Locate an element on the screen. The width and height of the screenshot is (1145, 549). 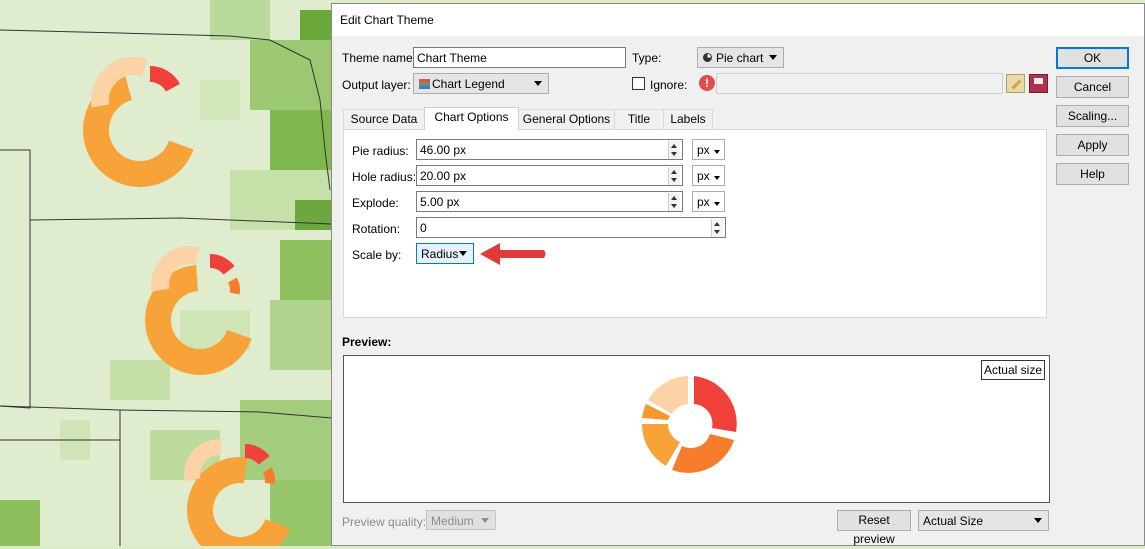
preview-donut-chart is located at coordinates (689, 424).